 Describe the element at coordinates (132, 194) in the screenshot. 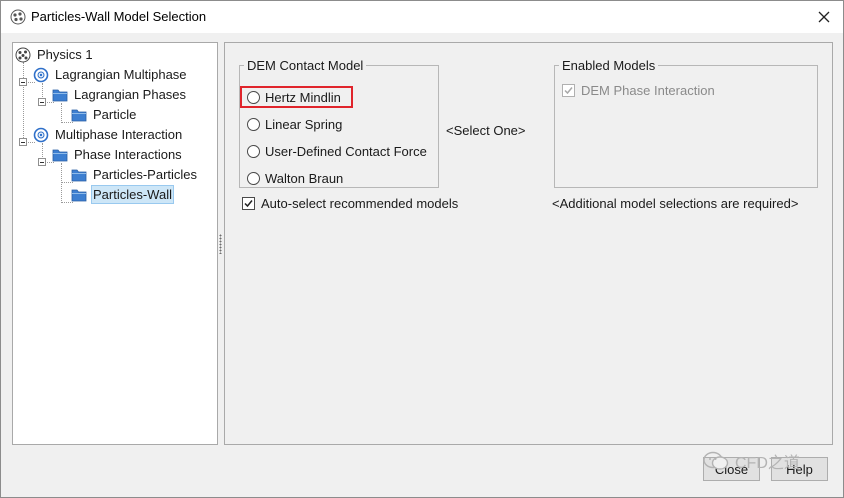

I see `tree-item-label: Particles-Wall` at that location.